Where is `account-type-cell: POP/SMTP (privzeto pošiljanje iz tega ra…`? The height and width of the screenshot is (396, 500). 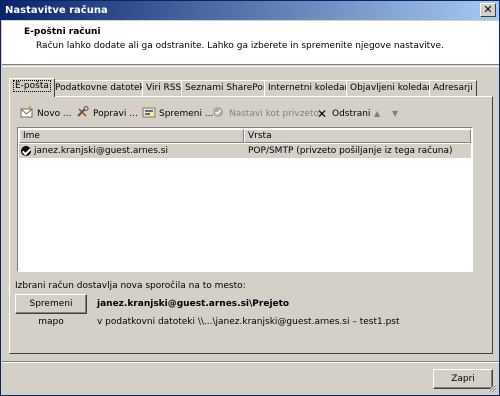 account-type-cell: POP/SMTP (privzeto pošiljanje iz tega ra… is located at coordinates (350, 151).